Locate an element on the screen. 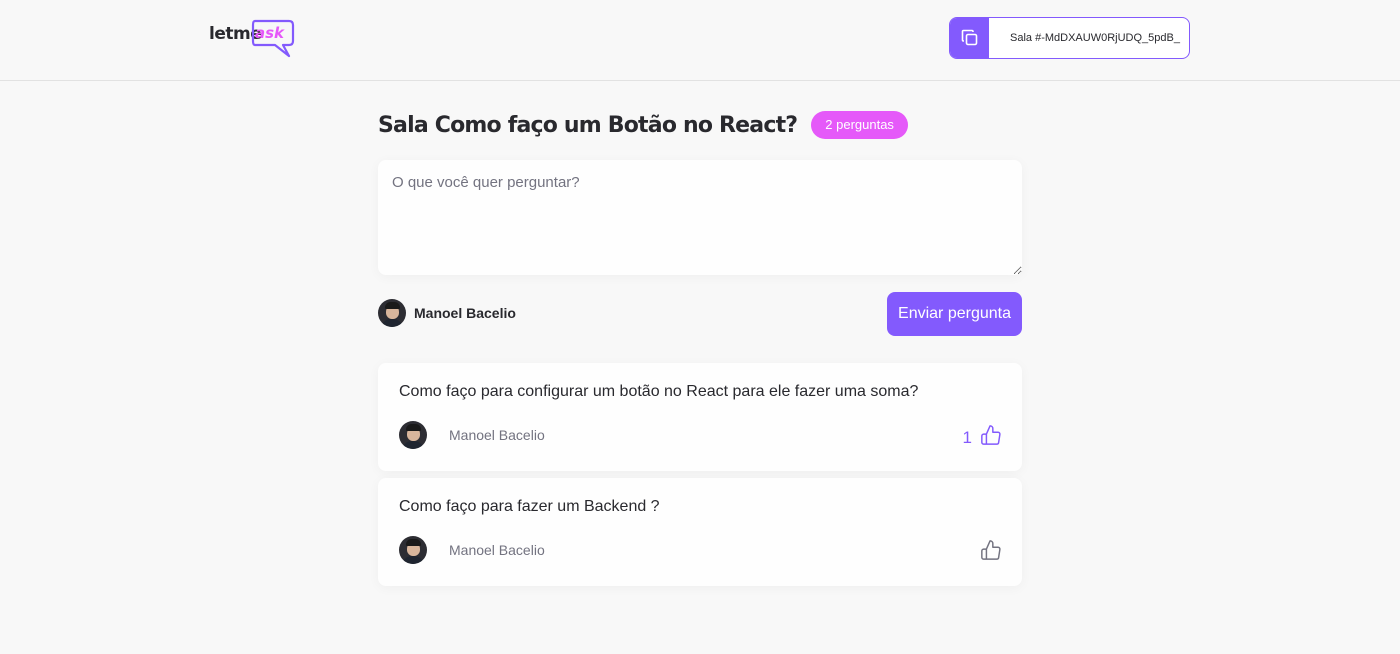 The height and width of the screenshot is (654, 1400). question-text: Como faço para fazer um Backend ? is located at coordinates (529, 506).